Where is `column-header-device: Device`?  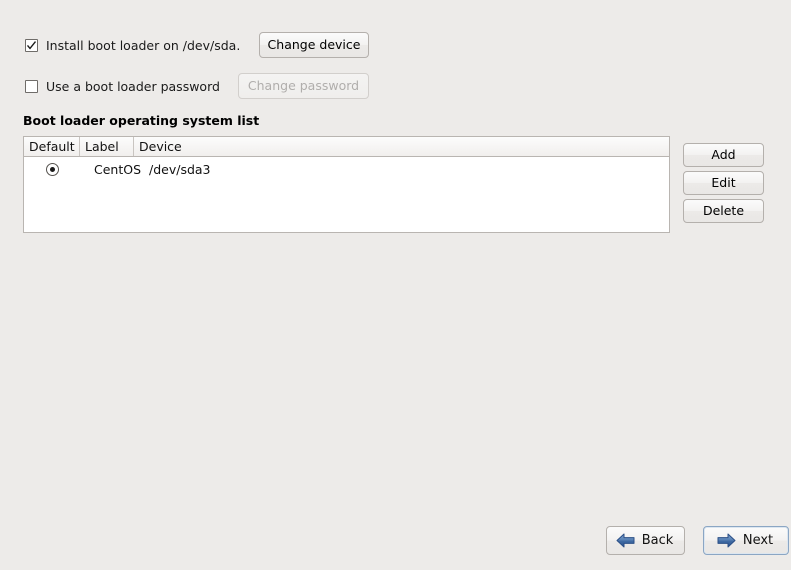 column-header-device: Device is located at coordinates (401, 146).